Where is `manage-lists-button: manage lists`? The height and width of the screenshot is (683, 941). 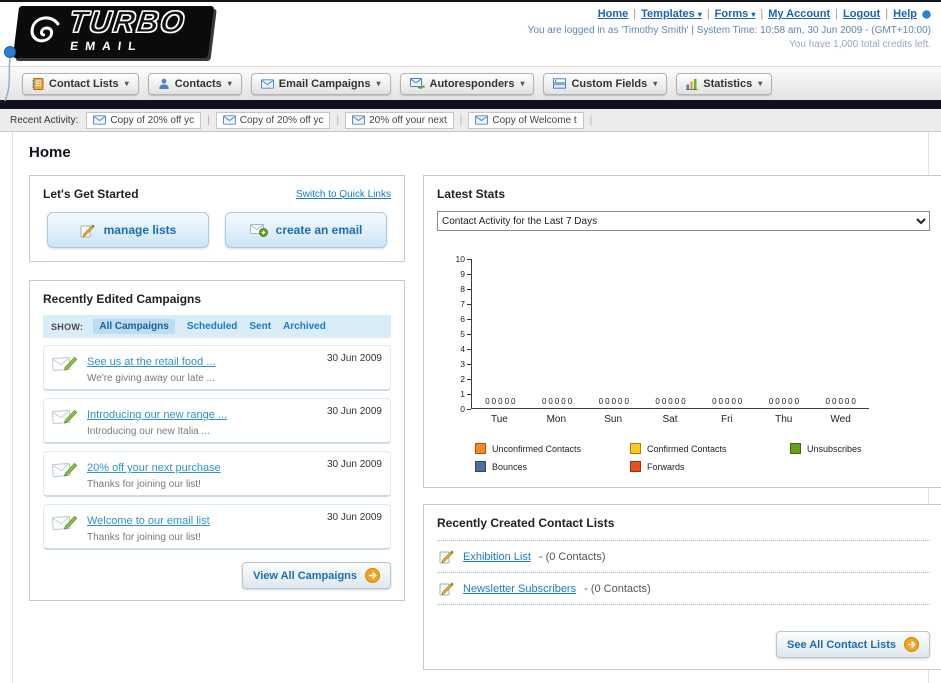 manage-lists-button: manage lists is located at coordinates (128, 230).